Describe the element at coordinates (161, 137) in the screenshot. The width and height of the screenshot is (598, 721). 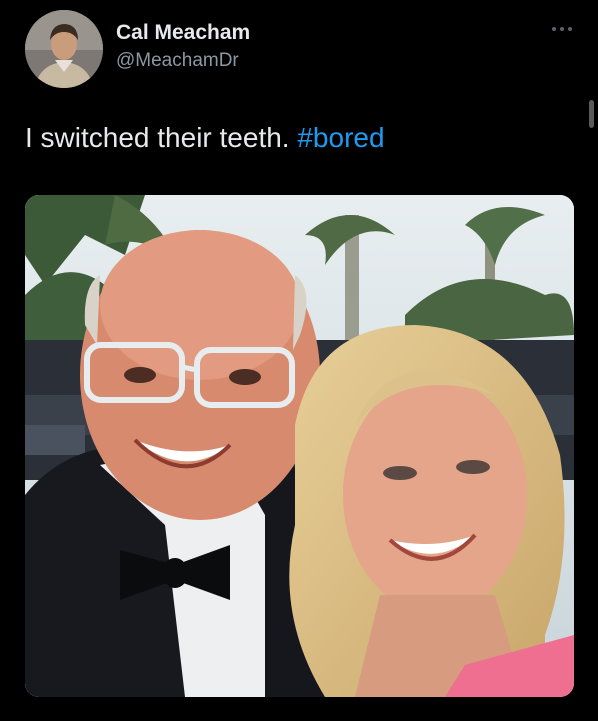
I see `tweet-body-text: I switched their teeth.` at that location.